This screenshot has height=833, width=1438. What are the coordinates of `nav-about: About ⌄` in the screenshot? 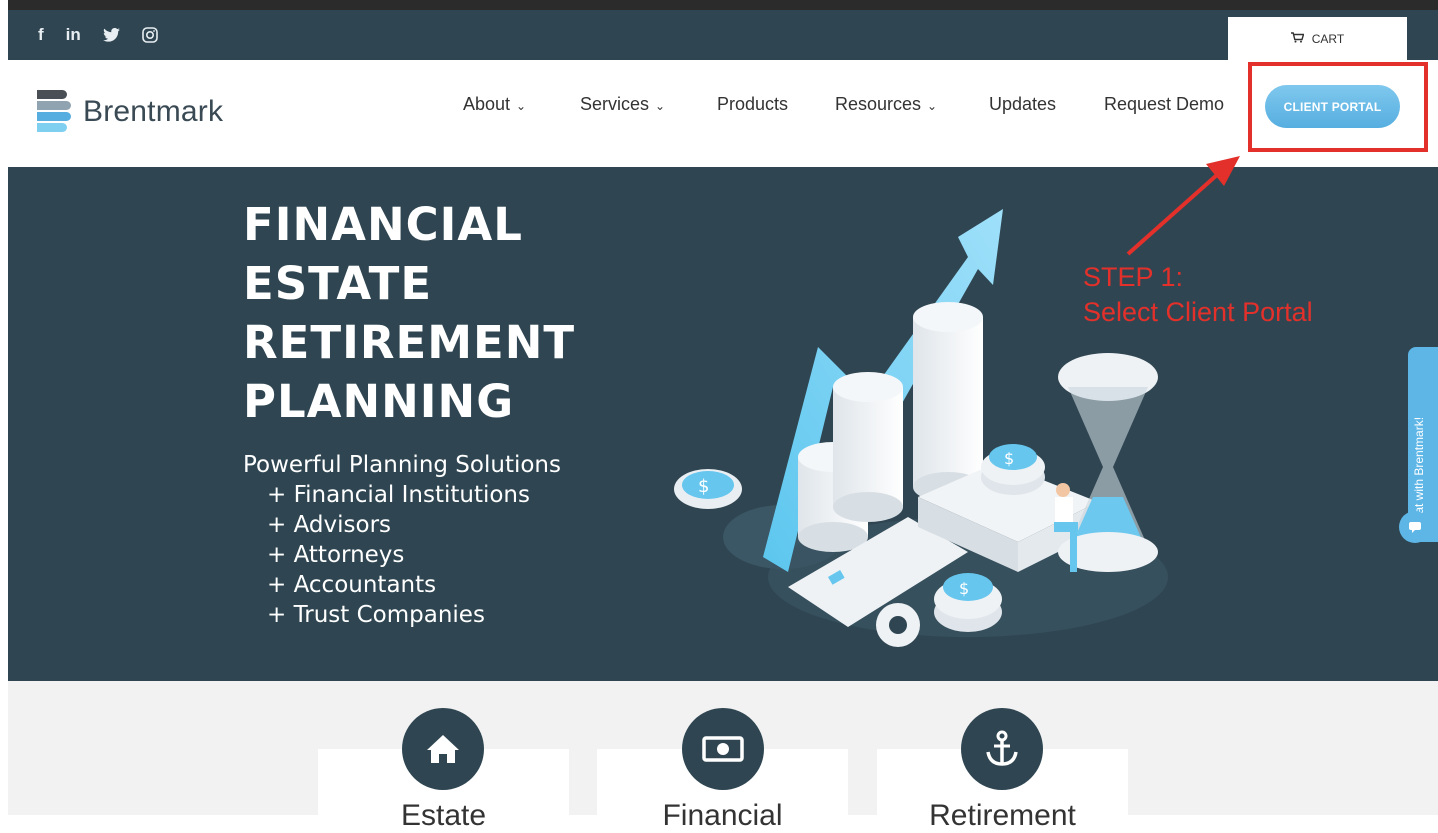 It's located at (494, 104).